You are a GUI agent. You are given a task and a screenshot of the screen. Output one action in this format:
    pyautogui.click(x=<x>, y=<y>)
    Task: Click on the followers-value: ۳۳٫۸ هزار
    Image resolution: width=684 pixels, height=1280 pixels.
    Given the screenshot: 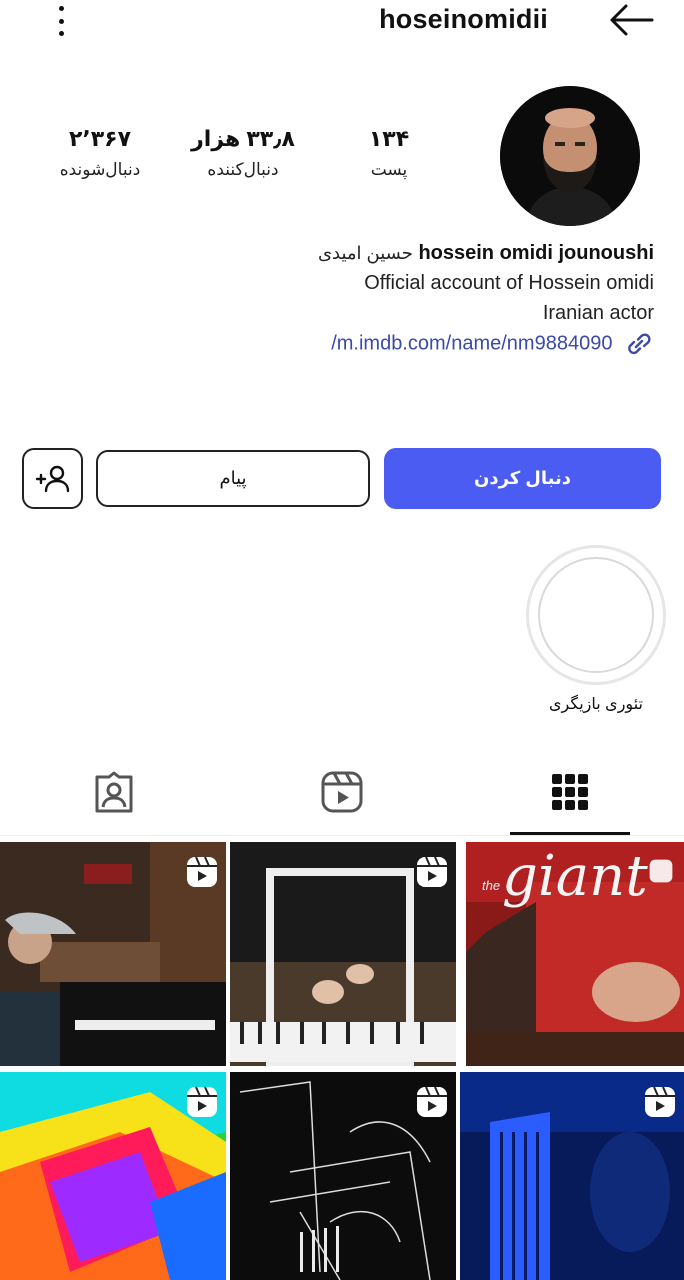 What is the action you would take?
    pyautogui.click(x=243, y=138)
    